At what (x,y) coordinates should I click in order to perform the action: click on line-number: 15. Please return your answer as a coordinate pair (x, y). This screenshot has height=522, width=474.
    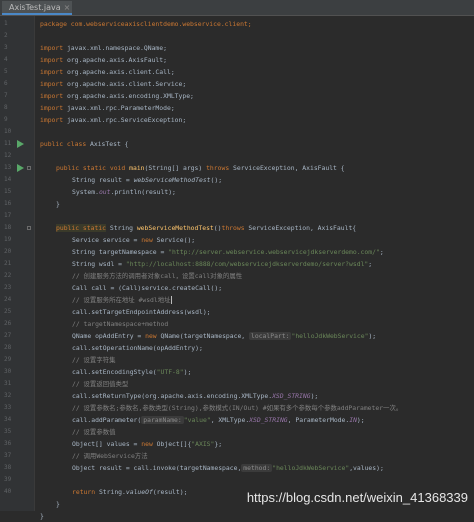
    Looking at the image, I should click on (7, 192).